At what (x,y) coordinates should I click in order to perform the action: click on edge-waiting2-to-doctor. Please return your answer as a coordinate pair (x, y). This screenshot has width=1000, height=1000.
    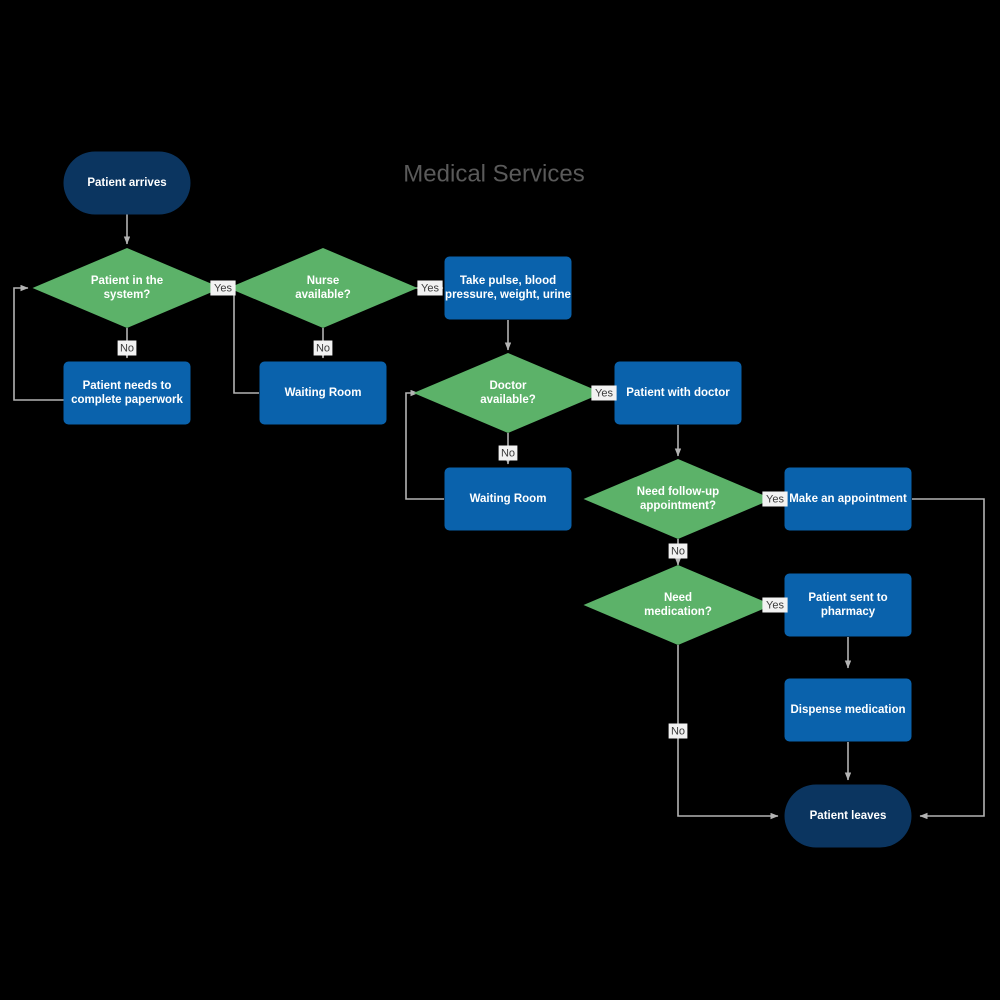
    Looking at the image, I should click on (424, 444).